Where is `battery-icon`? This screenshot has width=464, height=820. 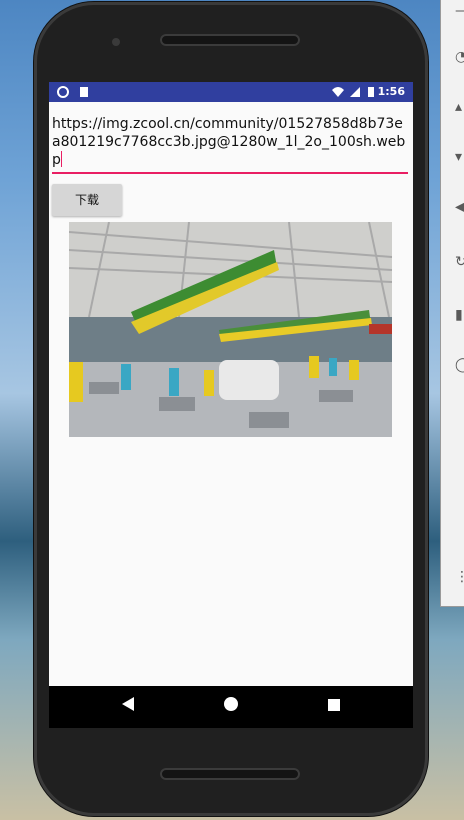 battery-icon is located at coordinates (371, 93).